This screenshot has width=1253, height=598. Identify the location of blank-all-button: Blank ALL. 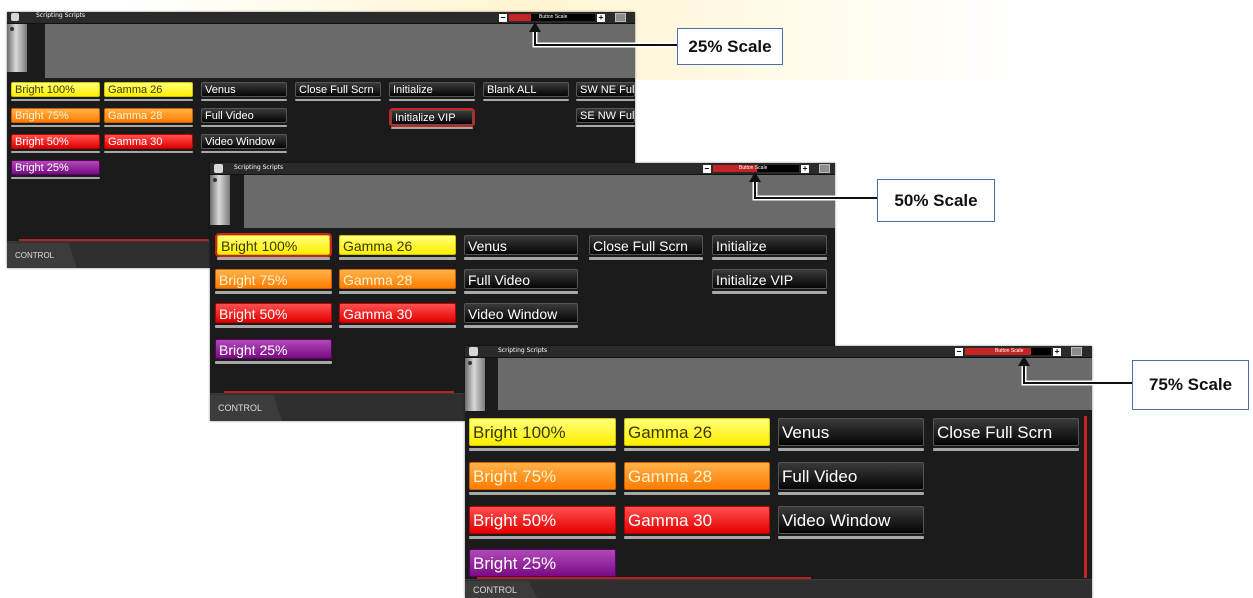
(526, 91).